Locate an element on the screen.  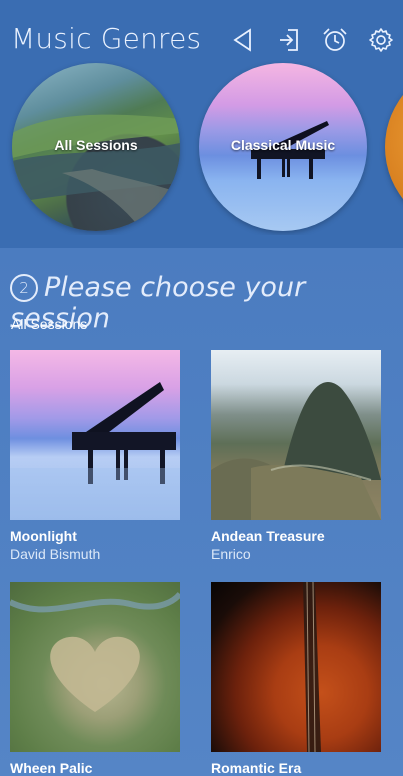
page-title: Music Genres is located at coordinates (106, 38).